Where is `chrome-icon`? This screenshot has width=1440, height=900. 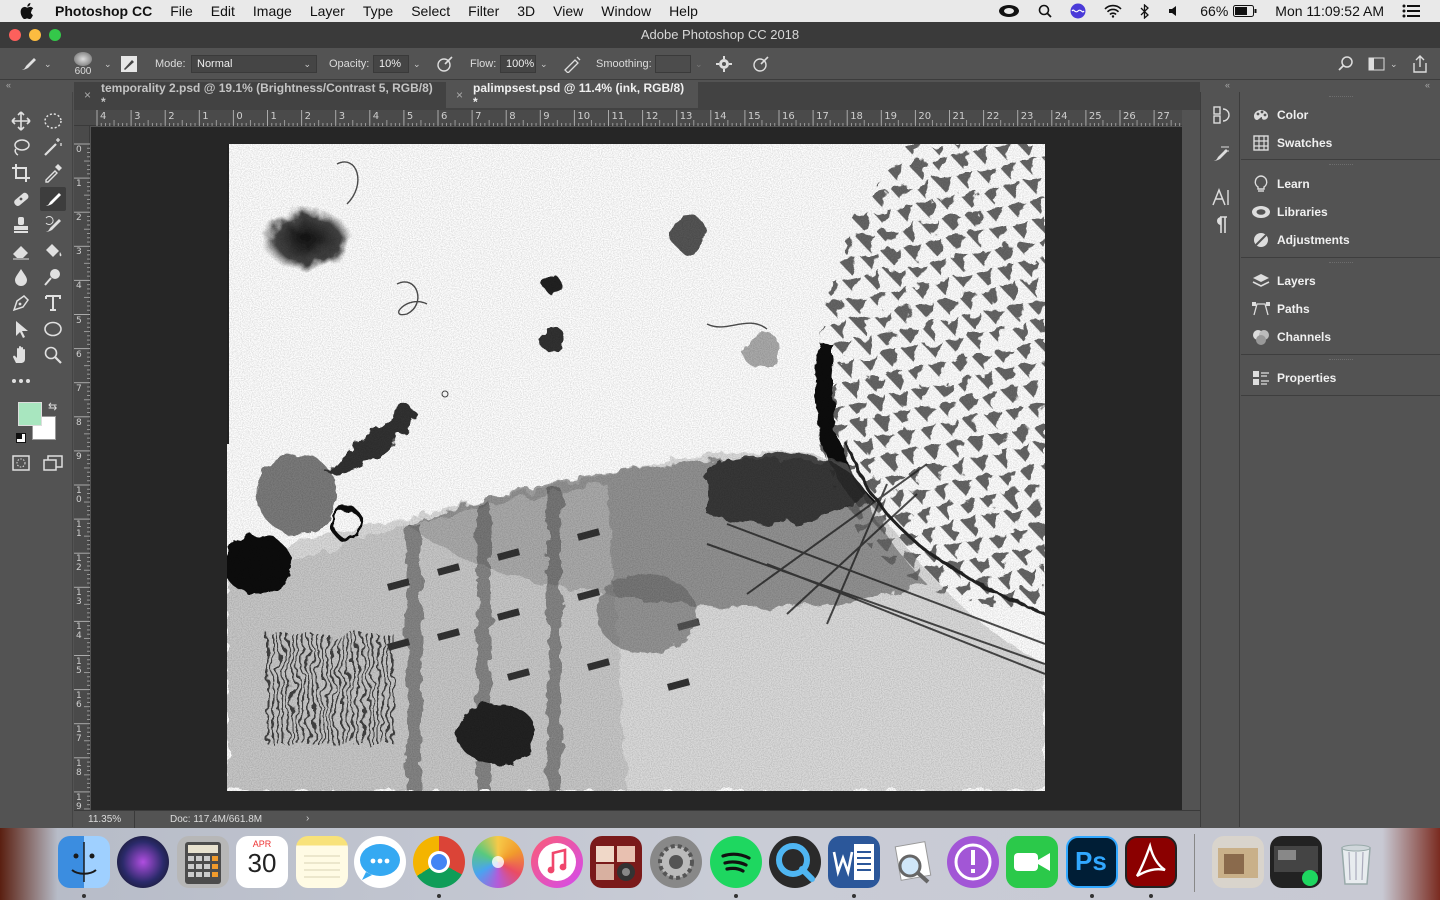 chrome-icon is located at coordinates (439, 862).